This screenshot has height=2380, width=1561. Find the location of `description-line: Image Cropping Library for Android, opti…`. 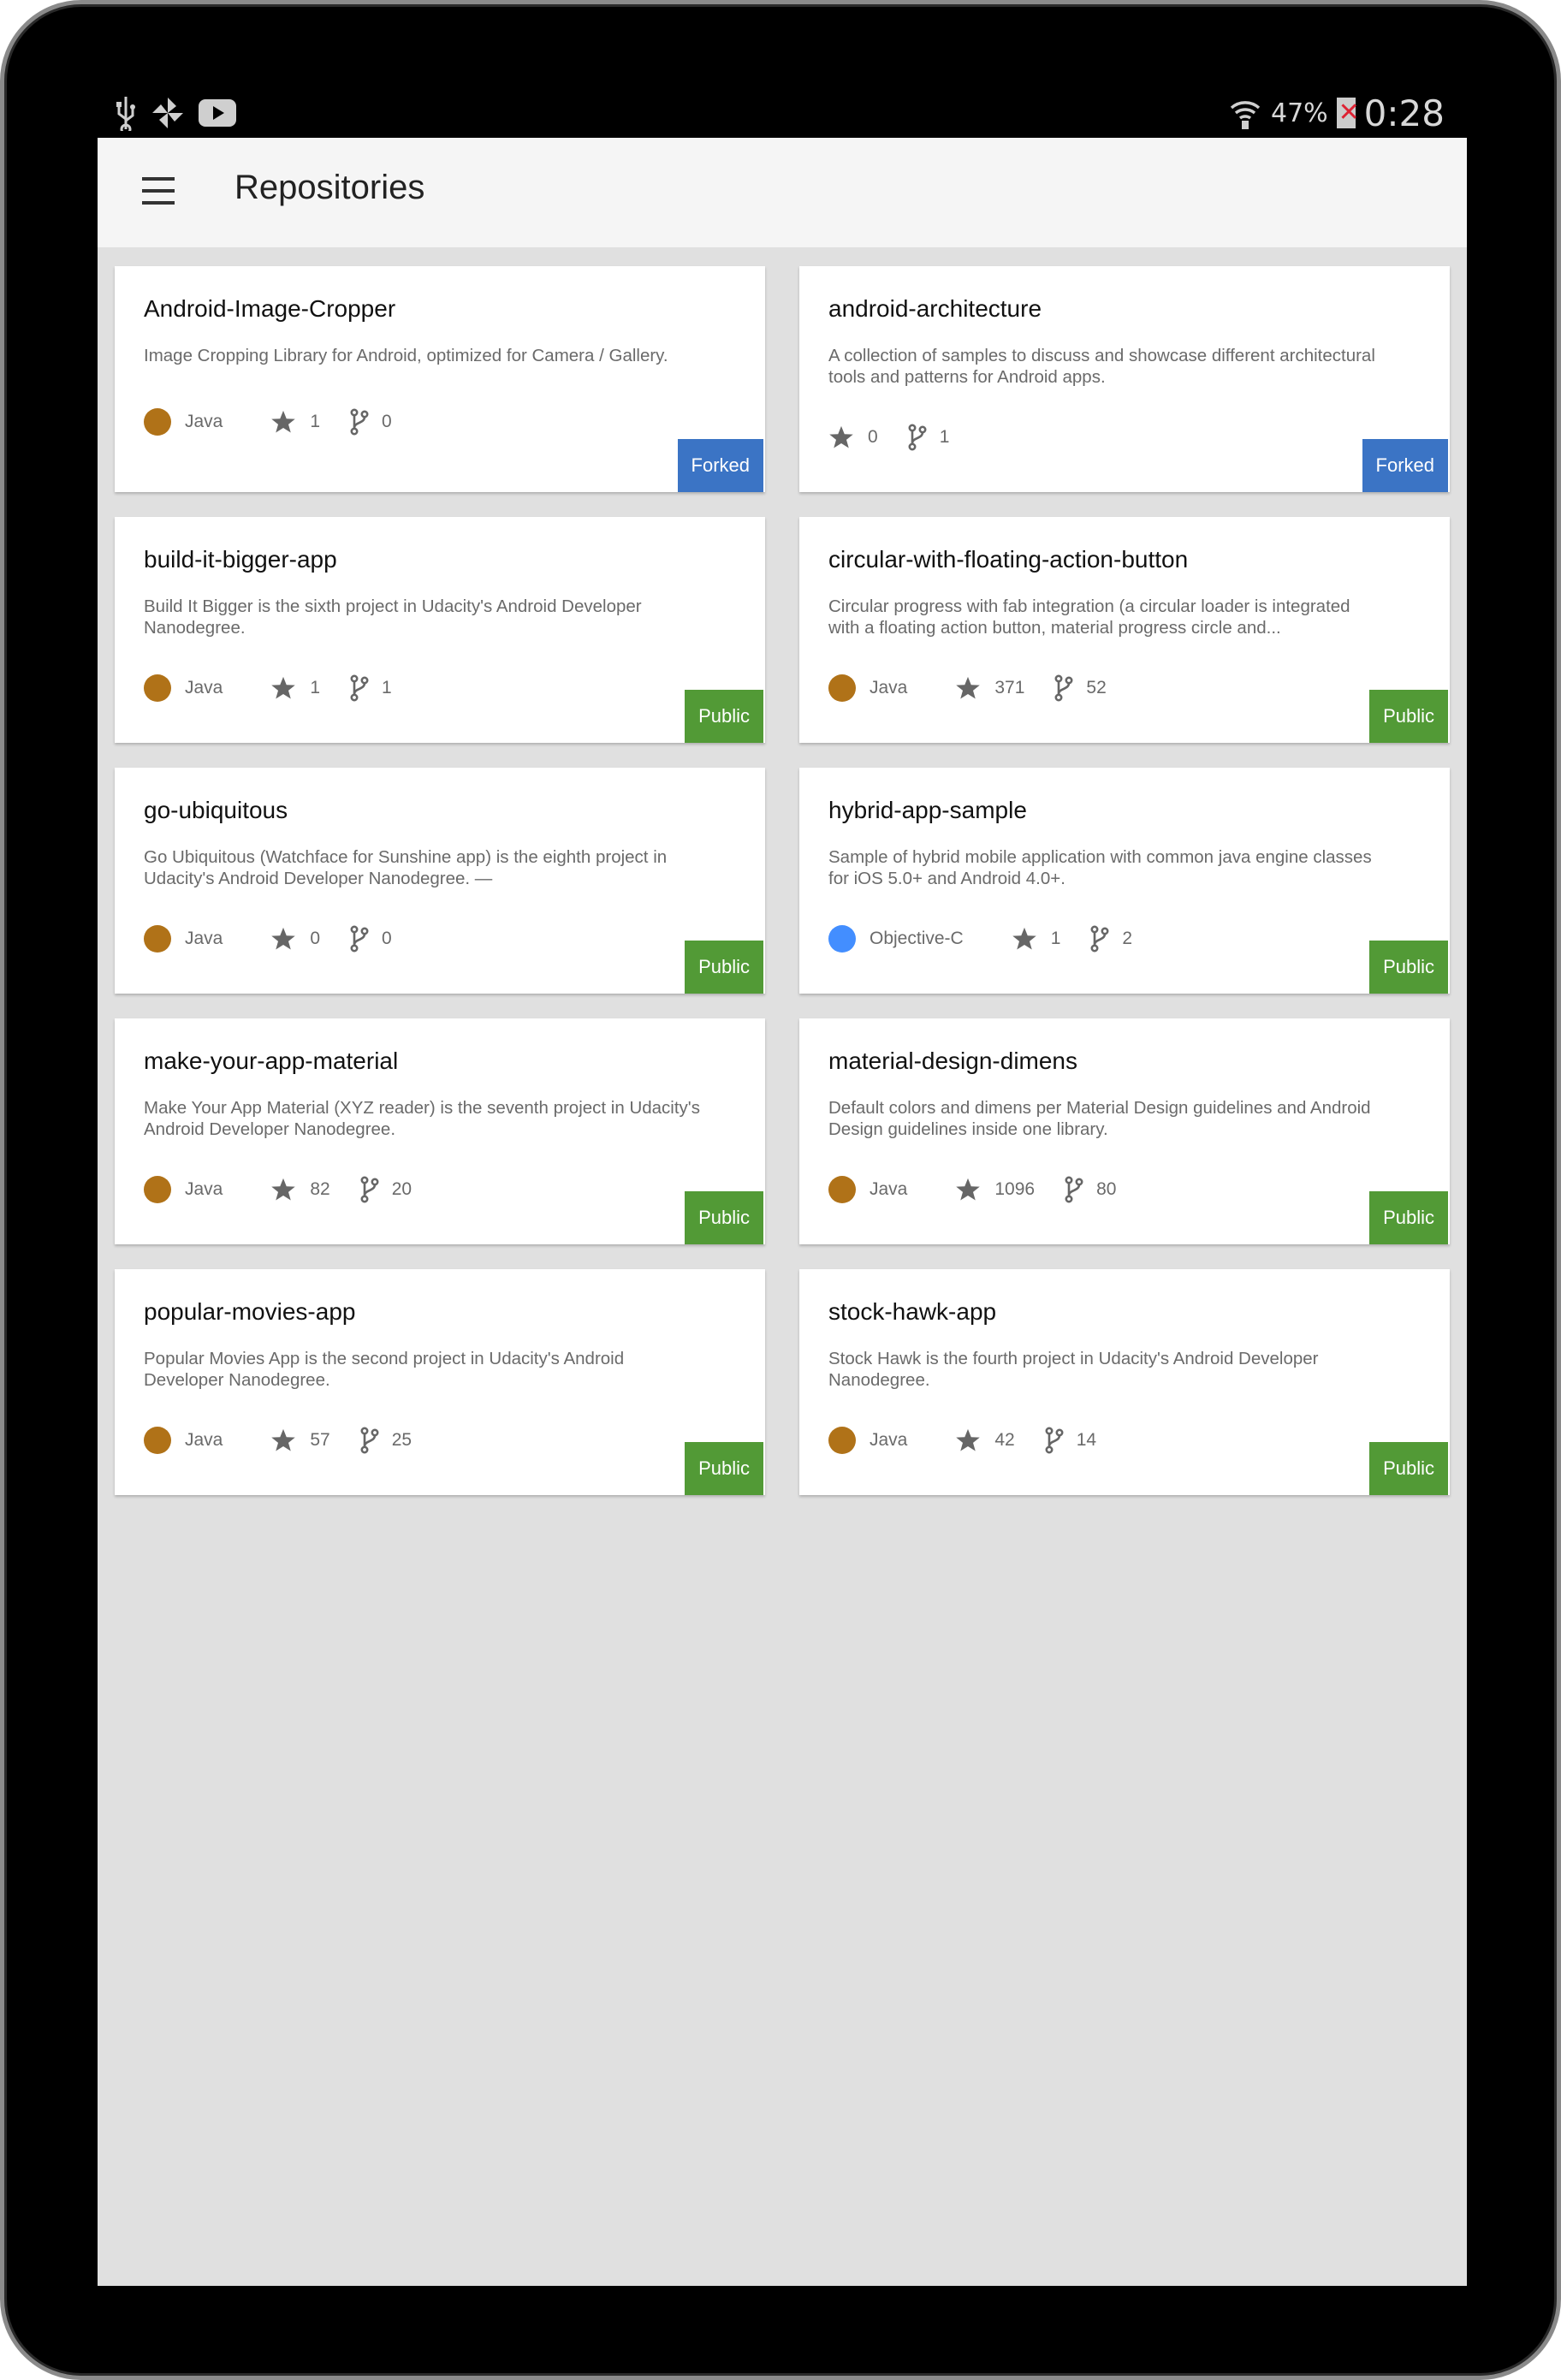

description-line: Image Cropping Library for Android, opti… is located at coordinates (406, 355).